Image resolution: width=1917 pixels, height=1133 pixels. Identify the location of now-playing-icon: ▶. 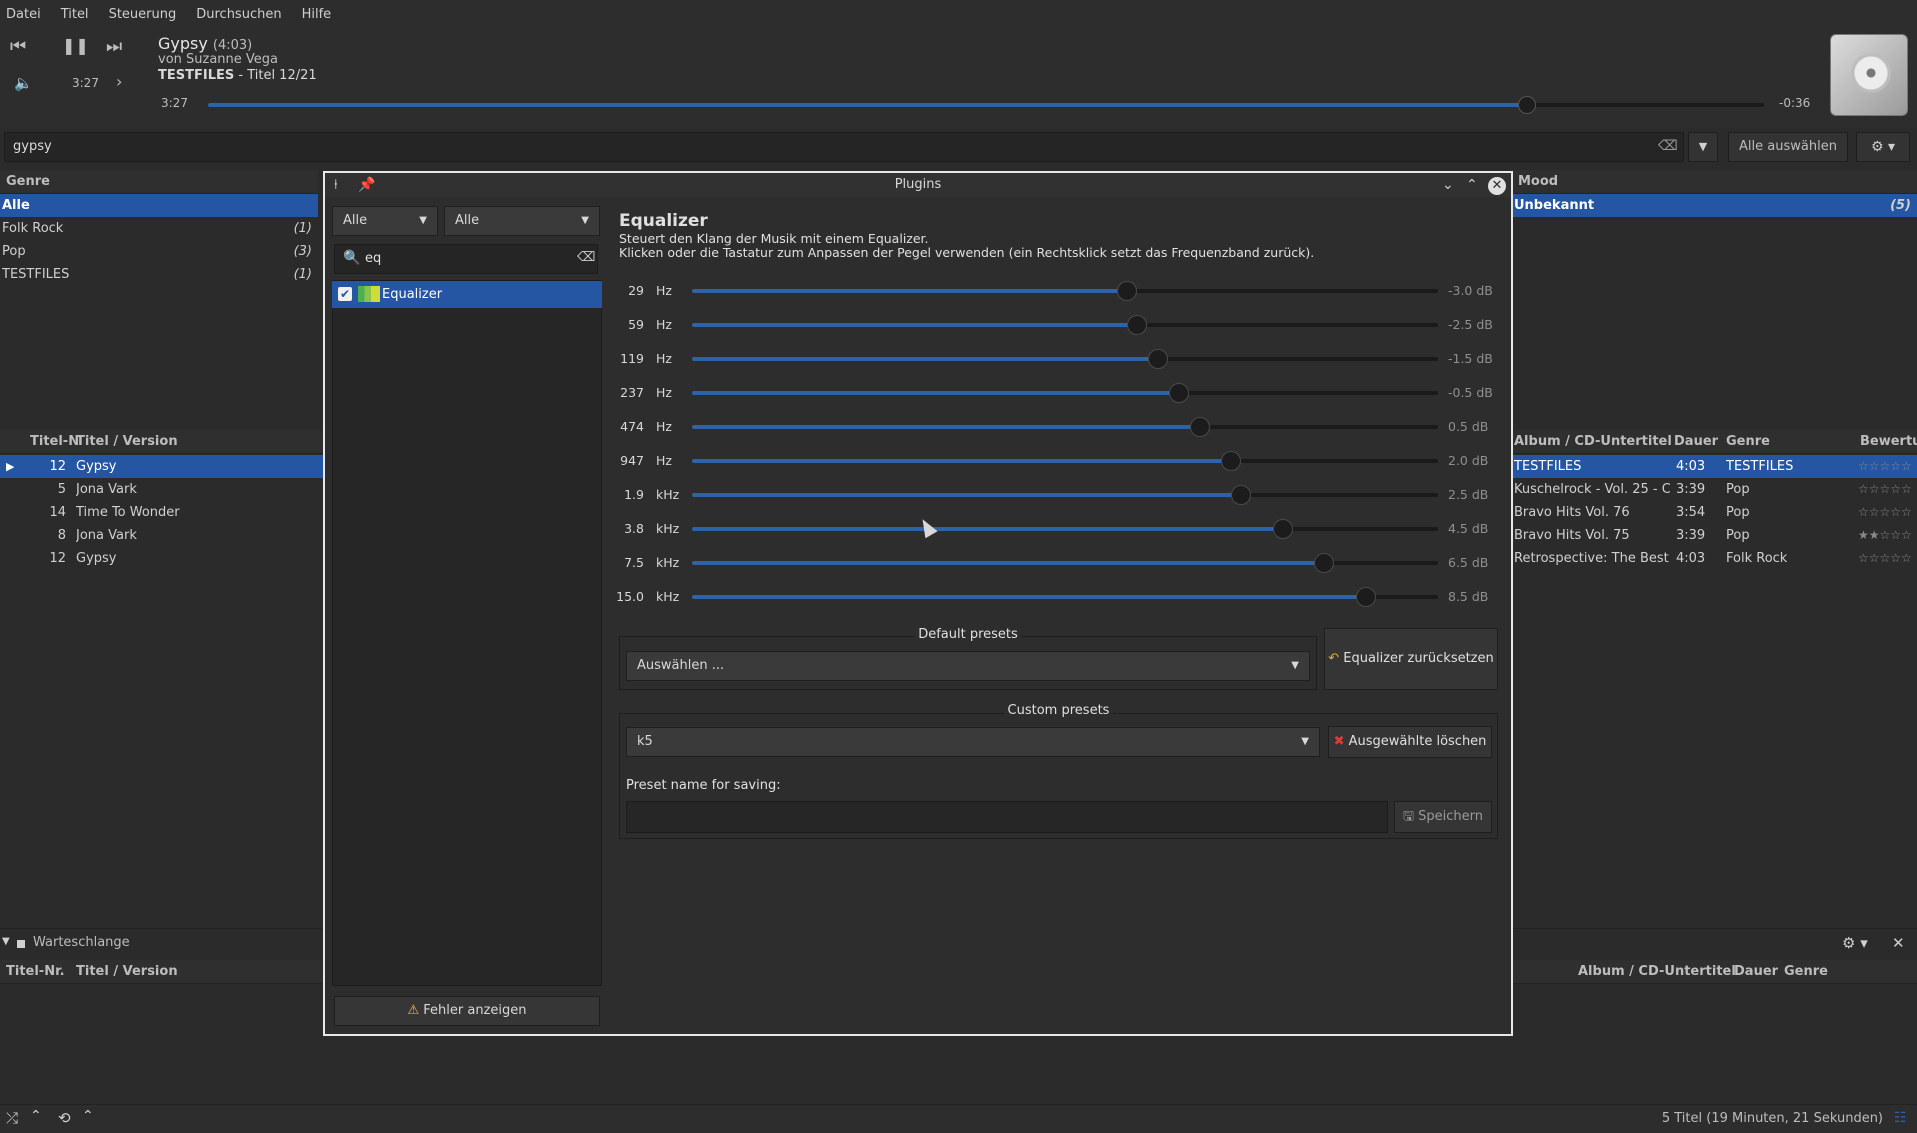
(10, 466).